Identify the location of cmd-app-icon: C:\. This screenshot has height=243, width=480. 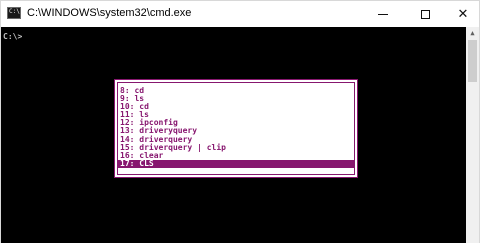
(14, 13).